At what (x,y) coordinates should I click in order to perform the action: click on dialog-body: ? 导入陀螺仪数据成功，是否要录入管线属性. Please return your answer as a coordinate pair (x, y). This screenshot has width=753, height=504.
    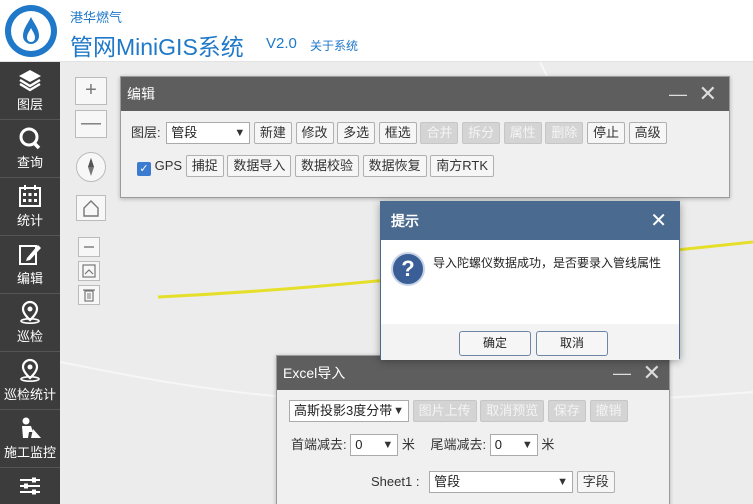
    Looking at the image, I should click on (530, 282).